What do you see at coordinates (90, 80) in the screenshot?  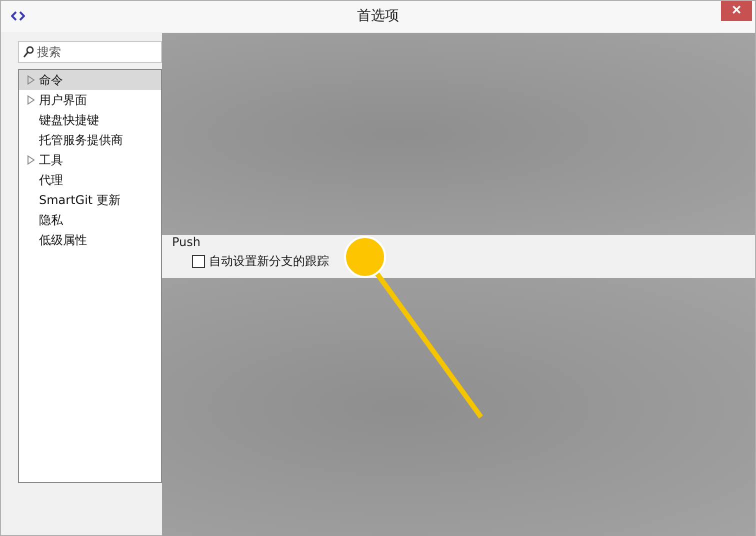 I see `tree-item: 命令` at bounding box center [90, 80].